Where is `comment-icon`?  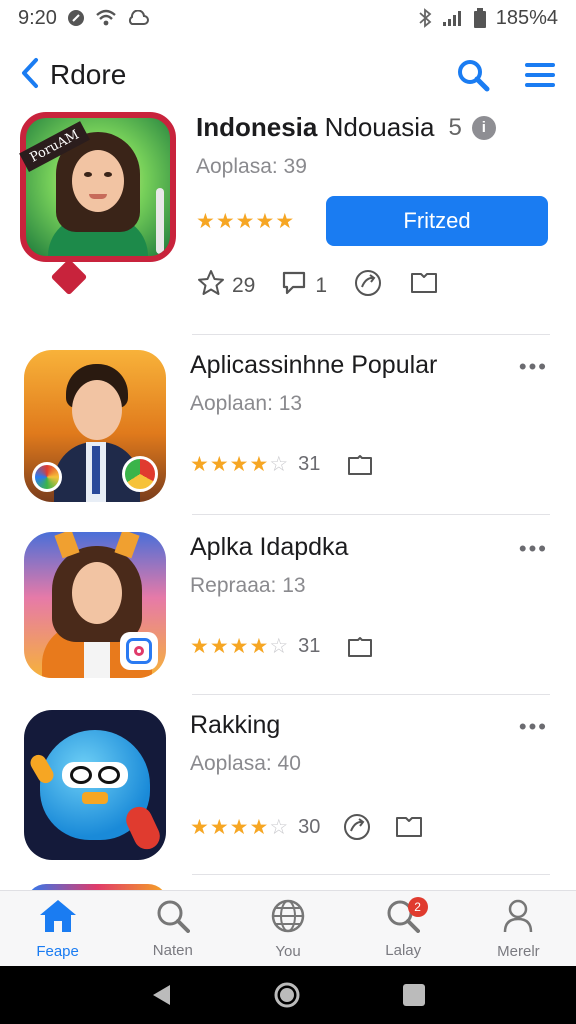
comment-icon is located at coordinates (295, 286).